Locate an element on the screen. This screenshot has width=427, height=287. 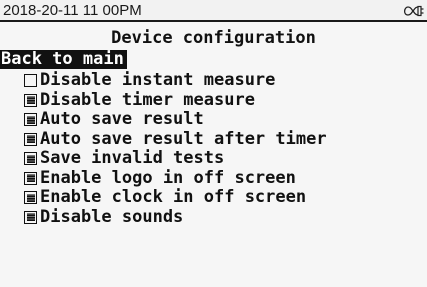
back-to-main-menu-item: Back to main is located at coordinates (63, 59).